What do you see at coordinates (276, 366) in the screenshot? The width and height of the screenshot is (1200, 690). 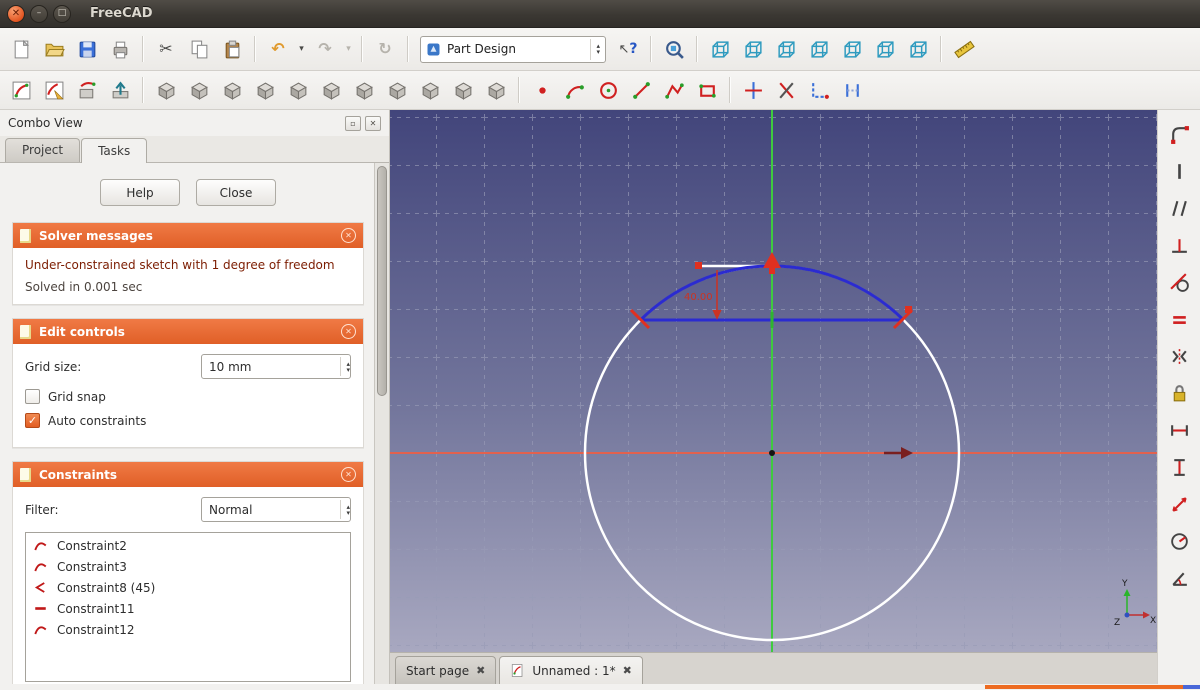 I see `grid-size-spinbox: 10 mm ▴ ▾` at bounding box center [276, 366].